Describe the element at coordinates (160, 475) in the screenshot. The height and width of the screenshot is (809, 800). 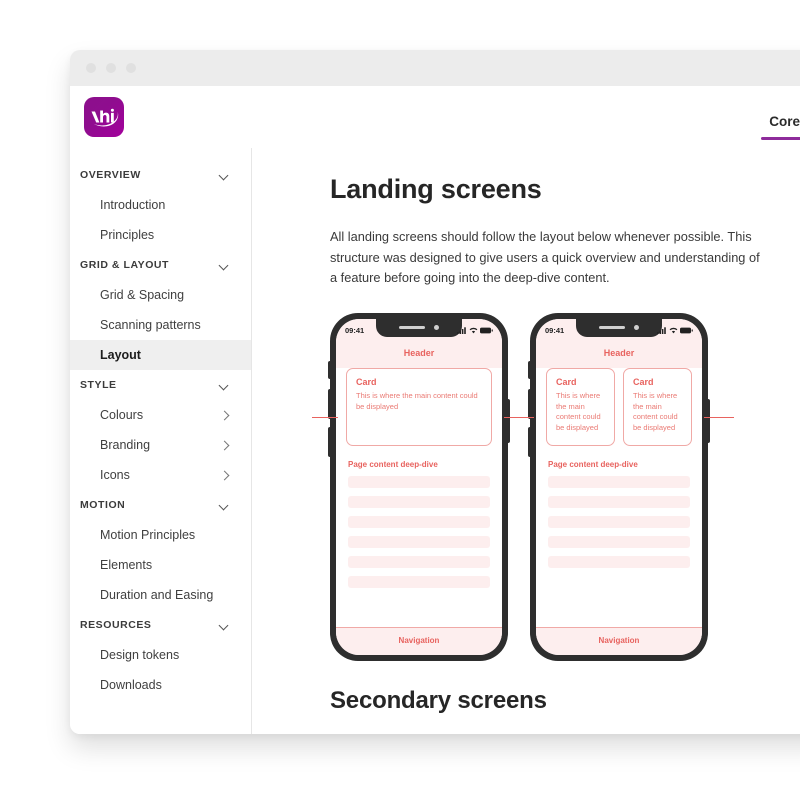
I see `sidebar-item-icons: Icons` at that location.